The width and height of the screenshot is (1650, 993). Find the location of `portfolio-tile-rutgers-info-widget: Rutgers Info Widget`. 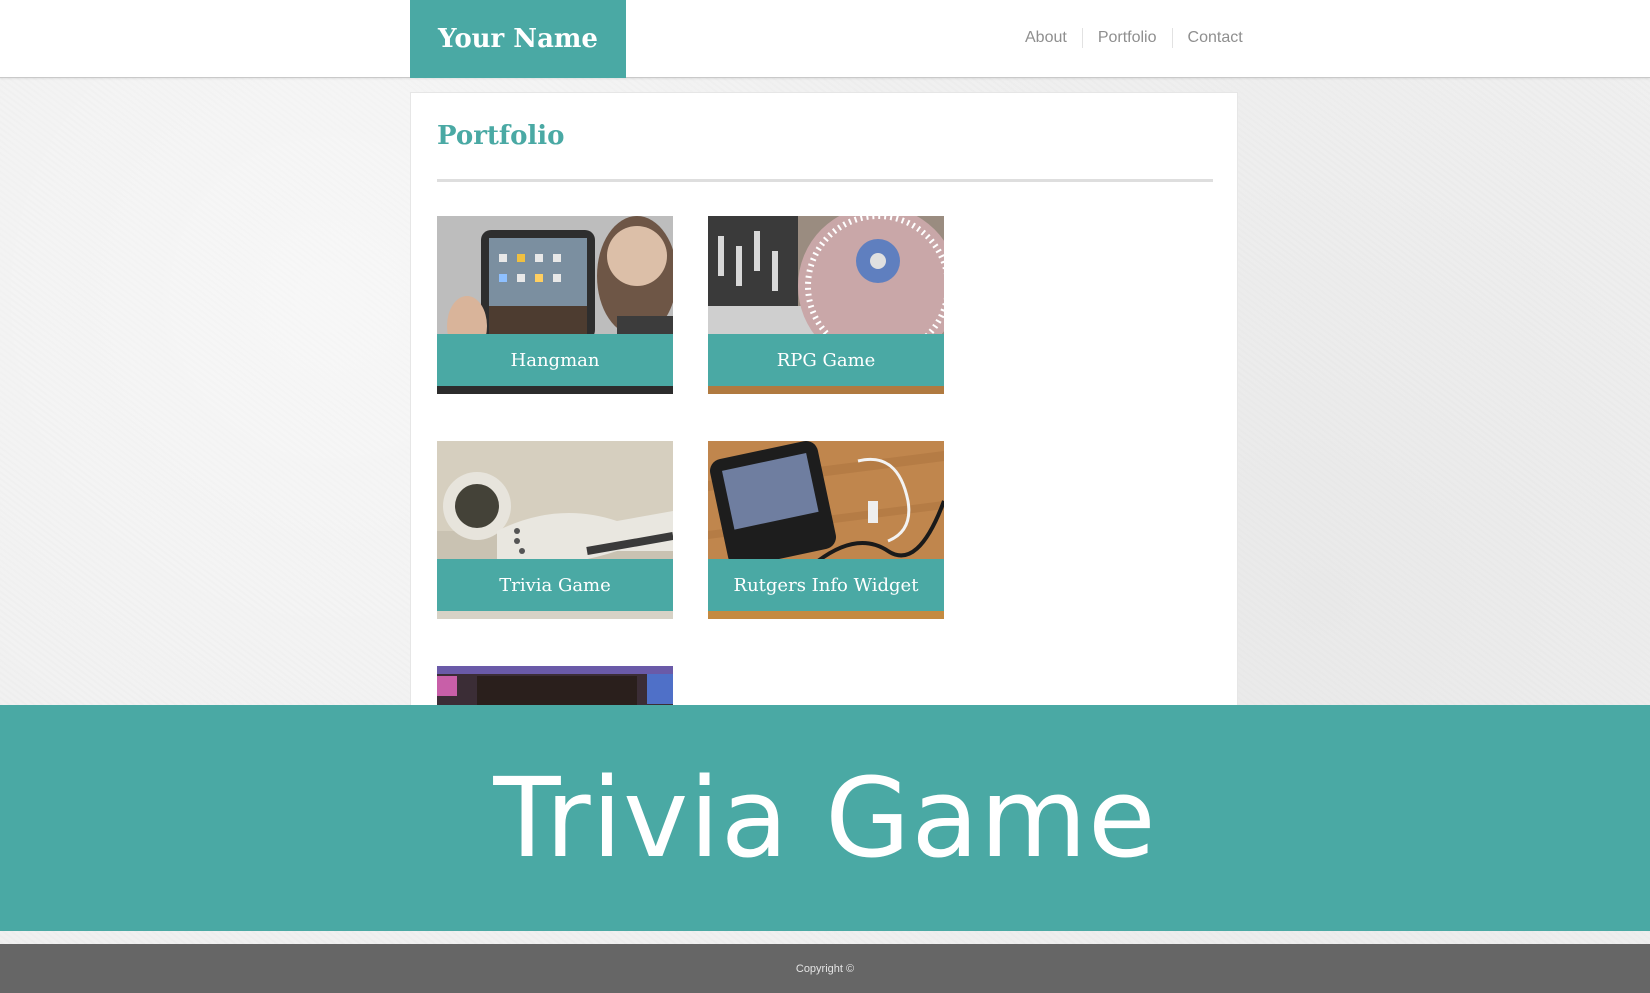

portfolio-tile-rutgers-info-widget: Rutgers Info Widget is located at coordinates (826, 530).